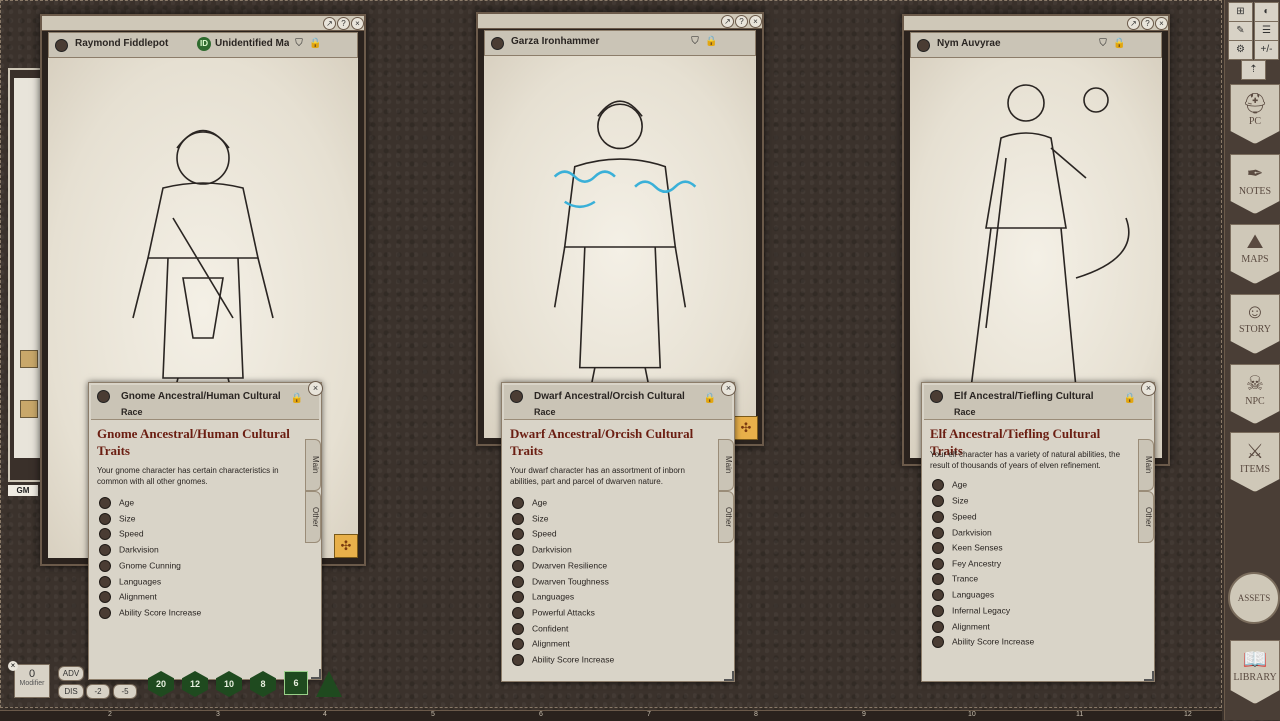 The image size is (1280, 721). I want to click on trait-item: Confident, so click(540, 630).